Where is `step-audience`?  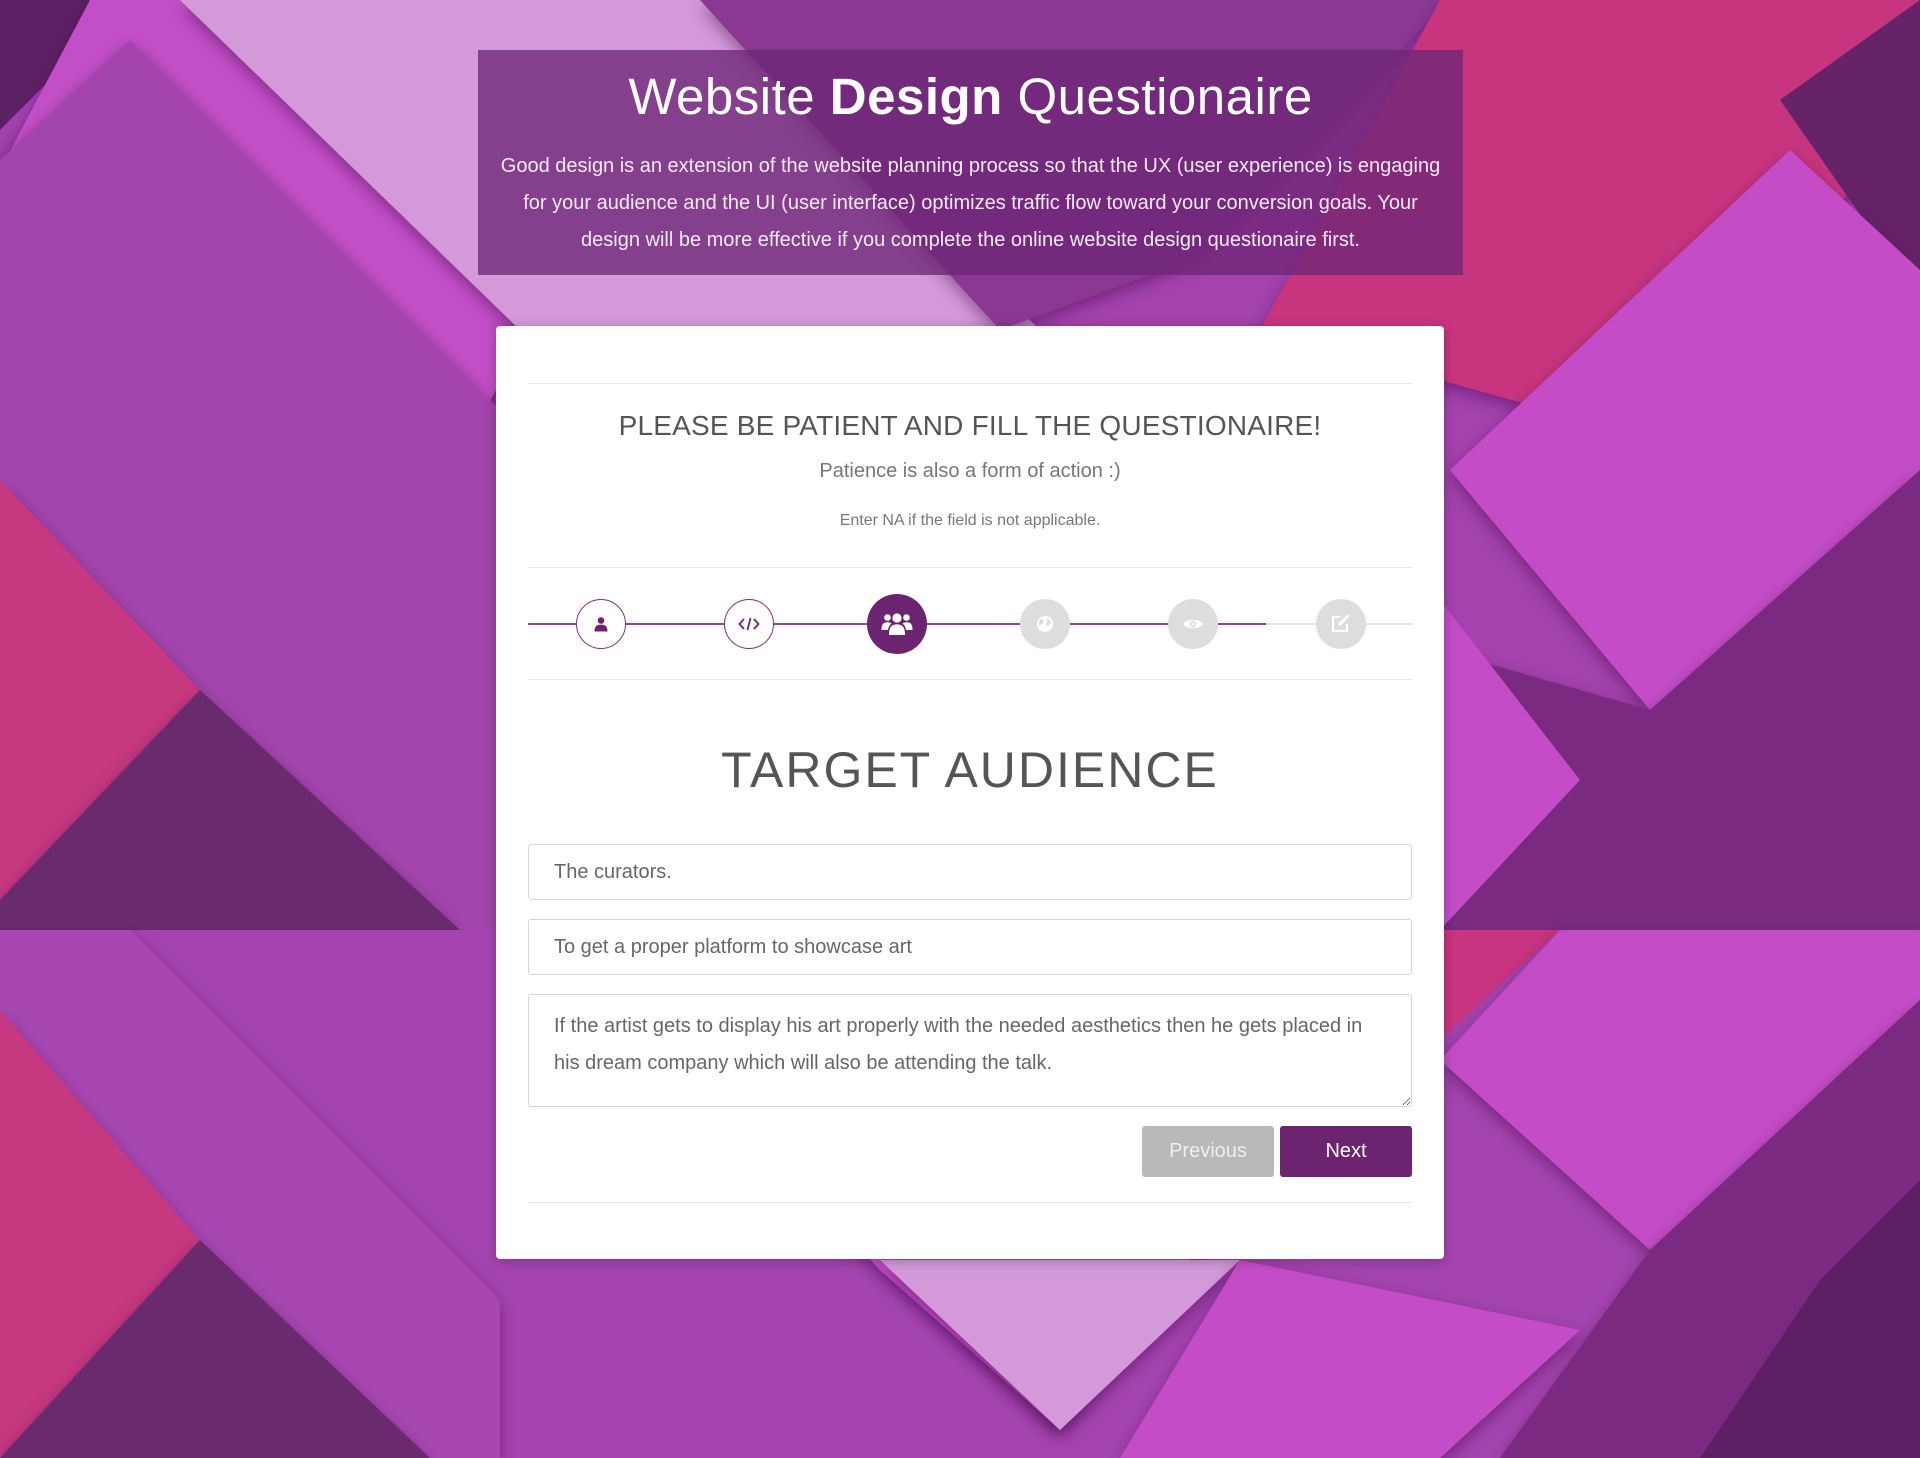 step-audience is located at coordinates (897, 624).